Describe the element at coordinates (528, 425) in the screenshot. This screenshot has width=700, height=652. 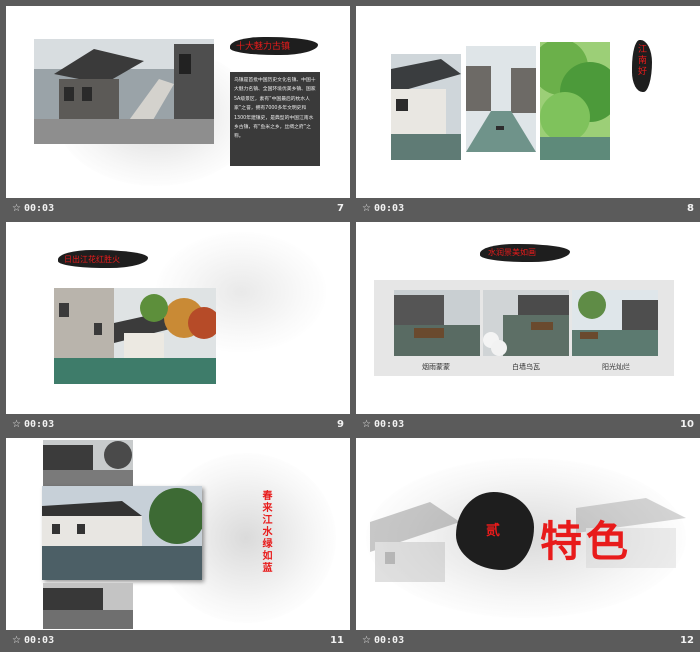
I see `slide-footer: ☆ 00:03 10` at that location.